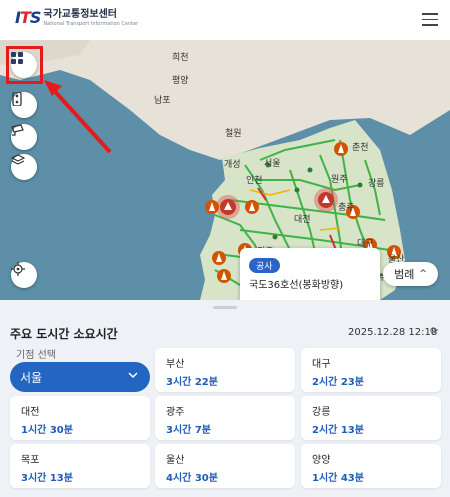  I want to click on svg-text: 대전, so click(302, 219).